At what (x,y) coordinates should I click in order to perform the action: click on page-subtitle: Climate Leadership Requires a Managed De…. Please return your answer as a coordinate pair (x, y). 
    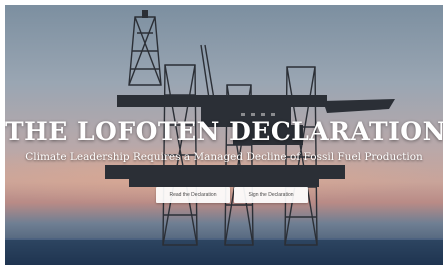
    Looking at the image, I should click on (224, 157).